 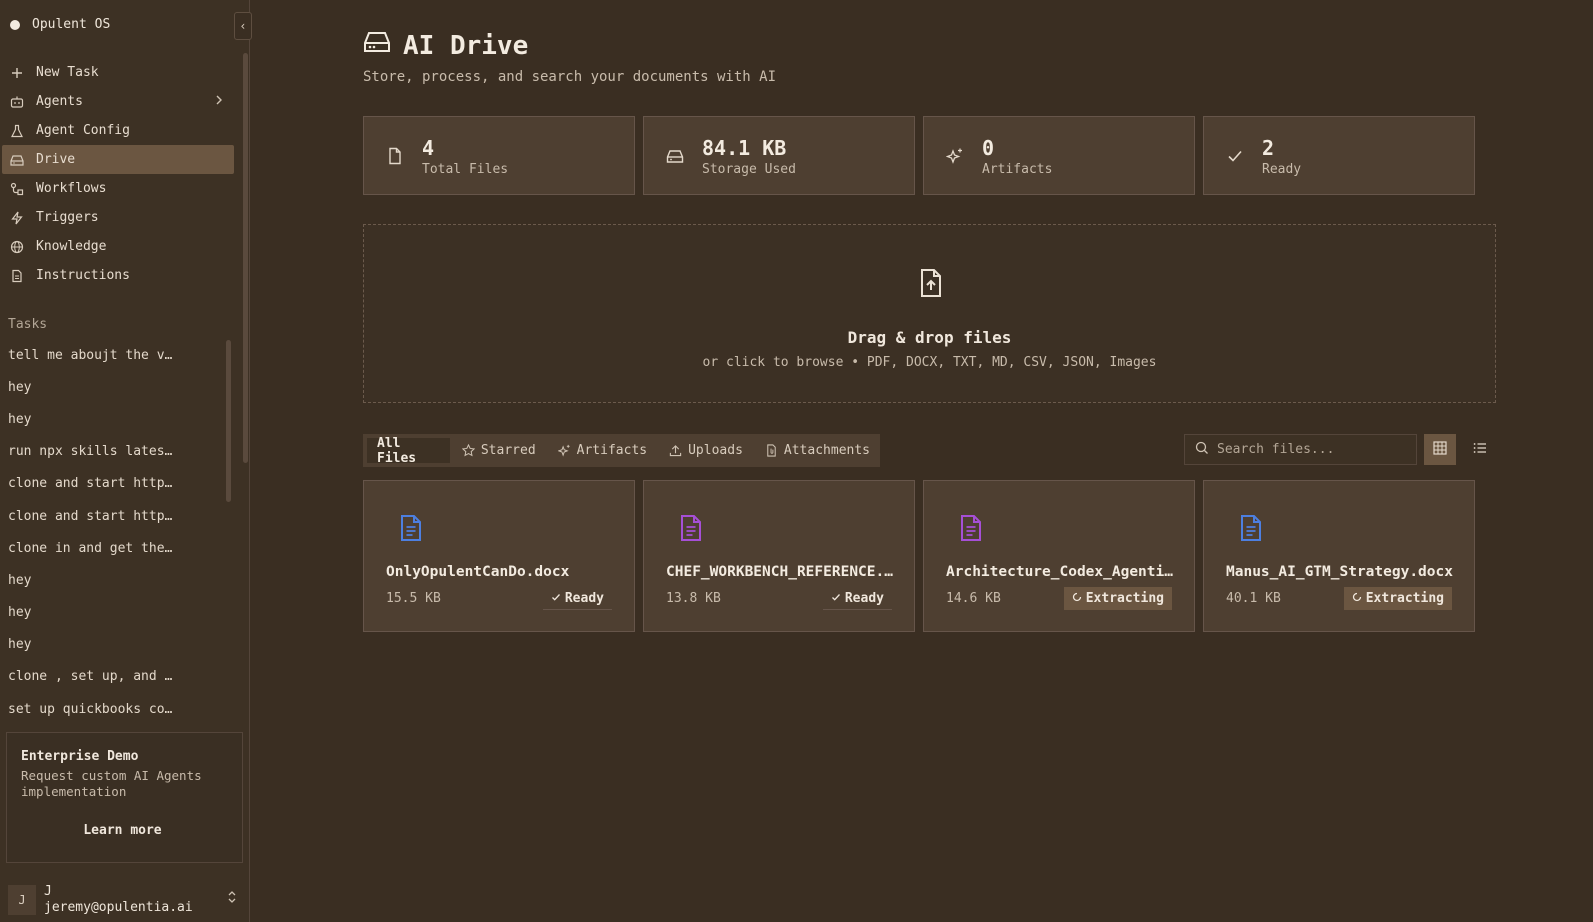 I want to click on sidebar-item-knowledge: Knowledge, so click(x=118, y=246).